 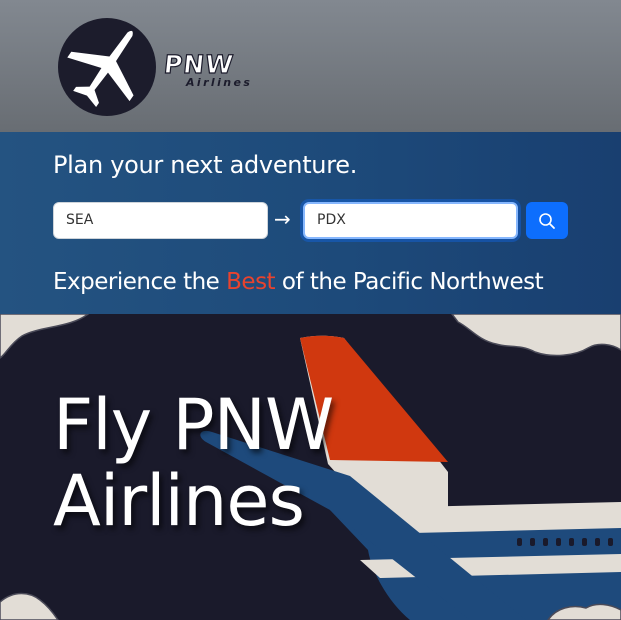 I want to click on airplane-icon, so click(x=107, y=67).